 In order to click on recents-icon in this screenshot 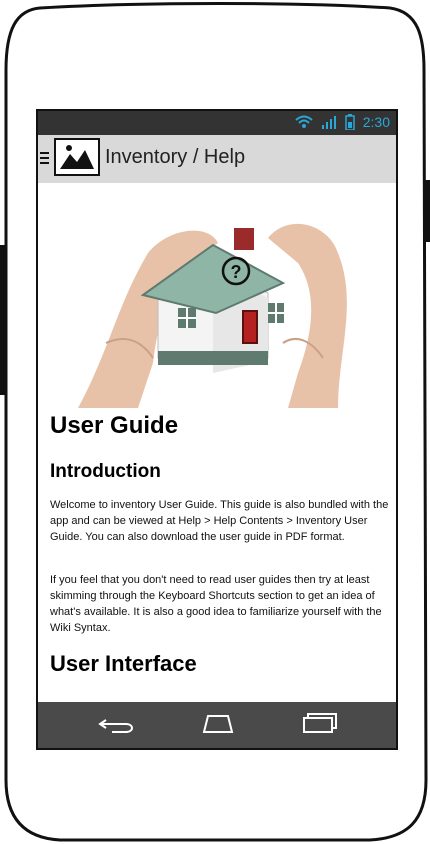, I will do `click(320, 724)`.